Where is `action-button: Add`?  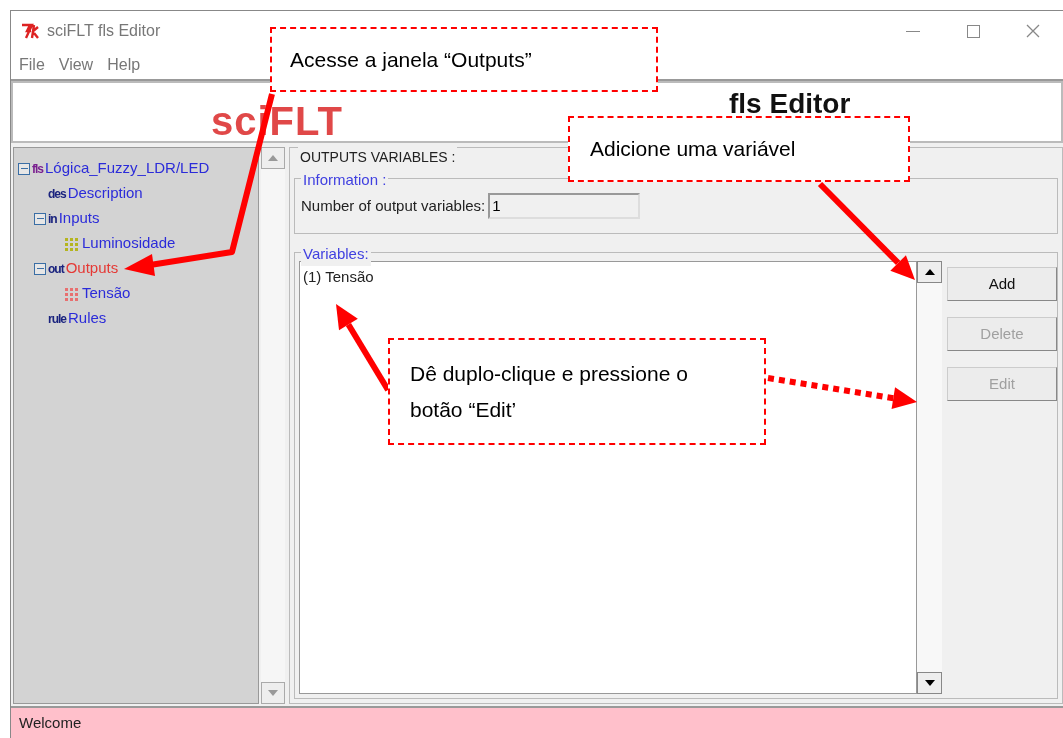 action-button: Add is located at coordinates (1002, 284).